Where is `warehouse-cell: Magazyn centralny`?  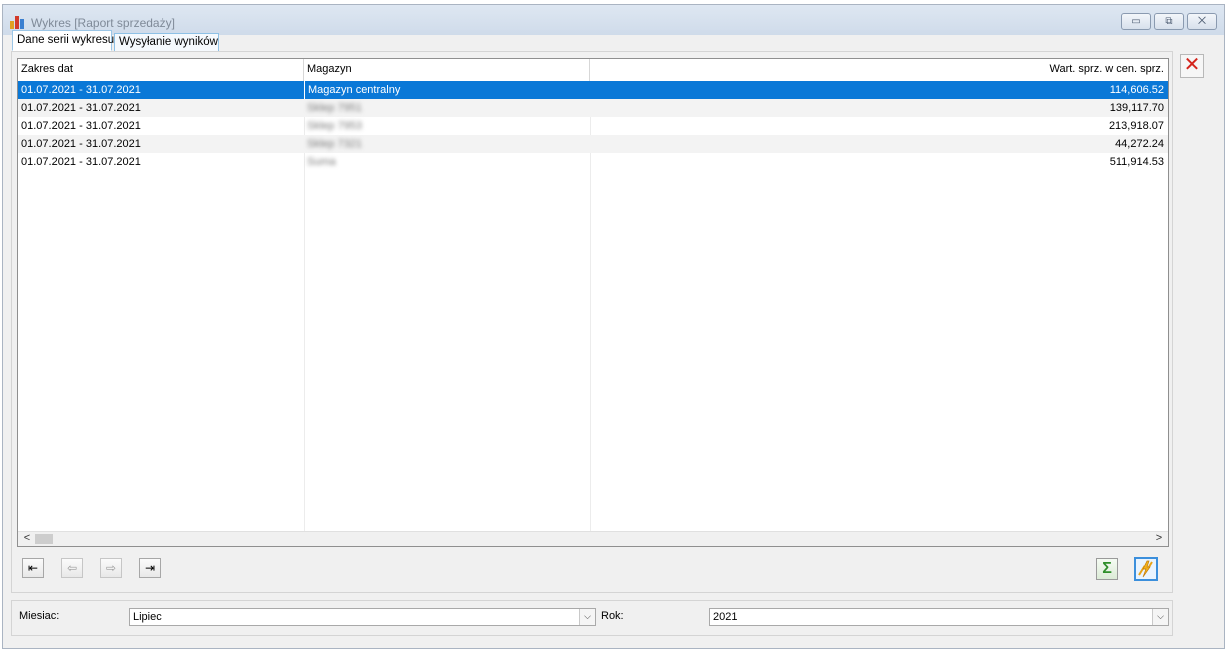
warehouse-cell: Magazyn centralny is located at coordinates (447, 90).